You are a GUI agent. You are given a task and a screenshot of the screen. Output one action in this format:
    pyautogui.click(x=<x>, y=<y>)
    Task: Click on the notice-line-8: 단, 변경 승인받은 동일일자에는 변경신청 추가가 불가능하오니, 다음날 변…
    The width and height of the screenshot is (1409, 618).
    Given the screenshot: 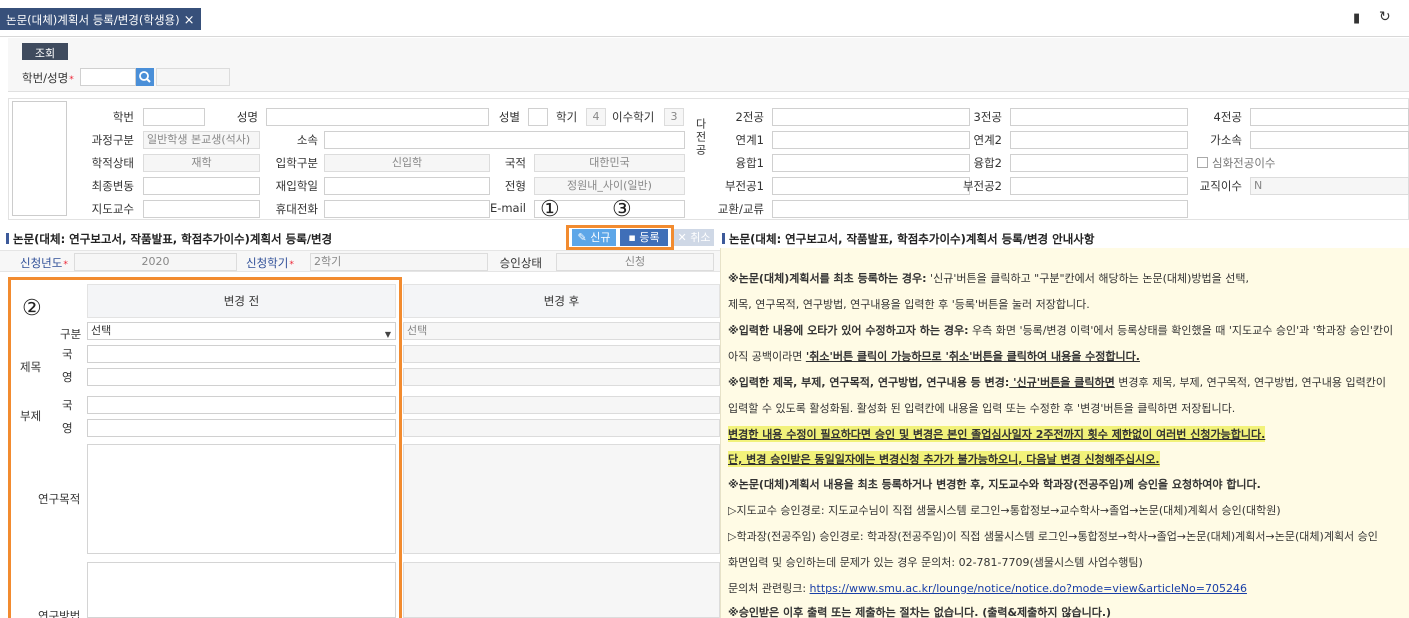 What is the action you would take?
    pyautogui.click(x=944, y=459)
    